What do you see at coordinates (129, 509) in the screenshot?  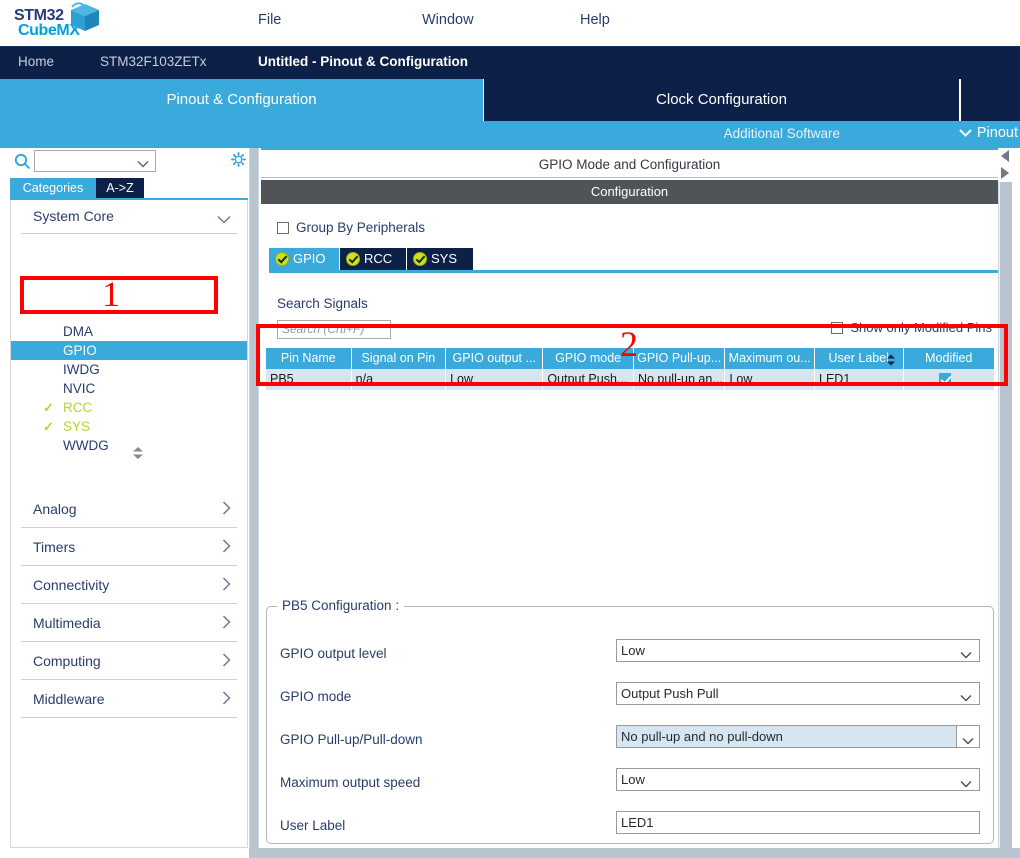 I see `sidebar-category-analog: Analog` at bounding box center [129, 509].